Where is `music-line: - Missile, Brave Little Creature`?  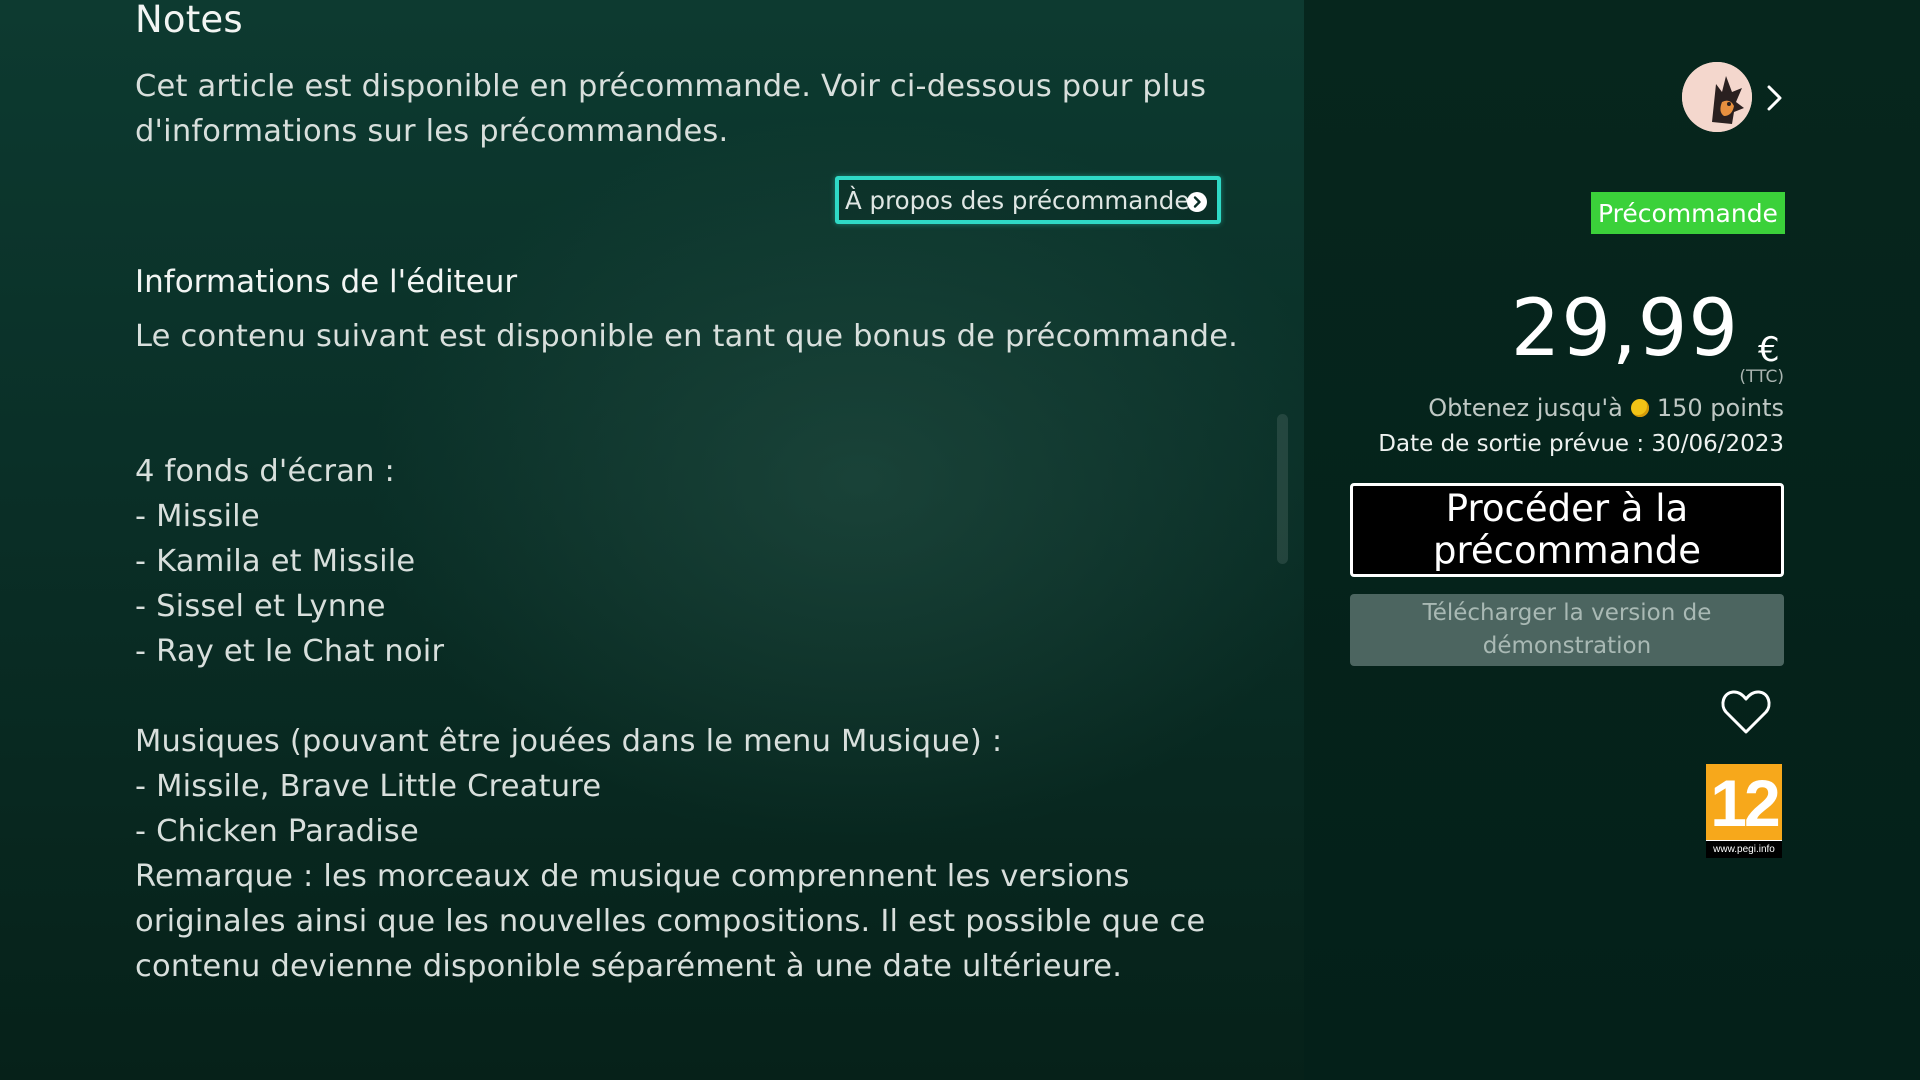 music-line: - Missile, Brave Little Creature is located at coordinates (368, 786).